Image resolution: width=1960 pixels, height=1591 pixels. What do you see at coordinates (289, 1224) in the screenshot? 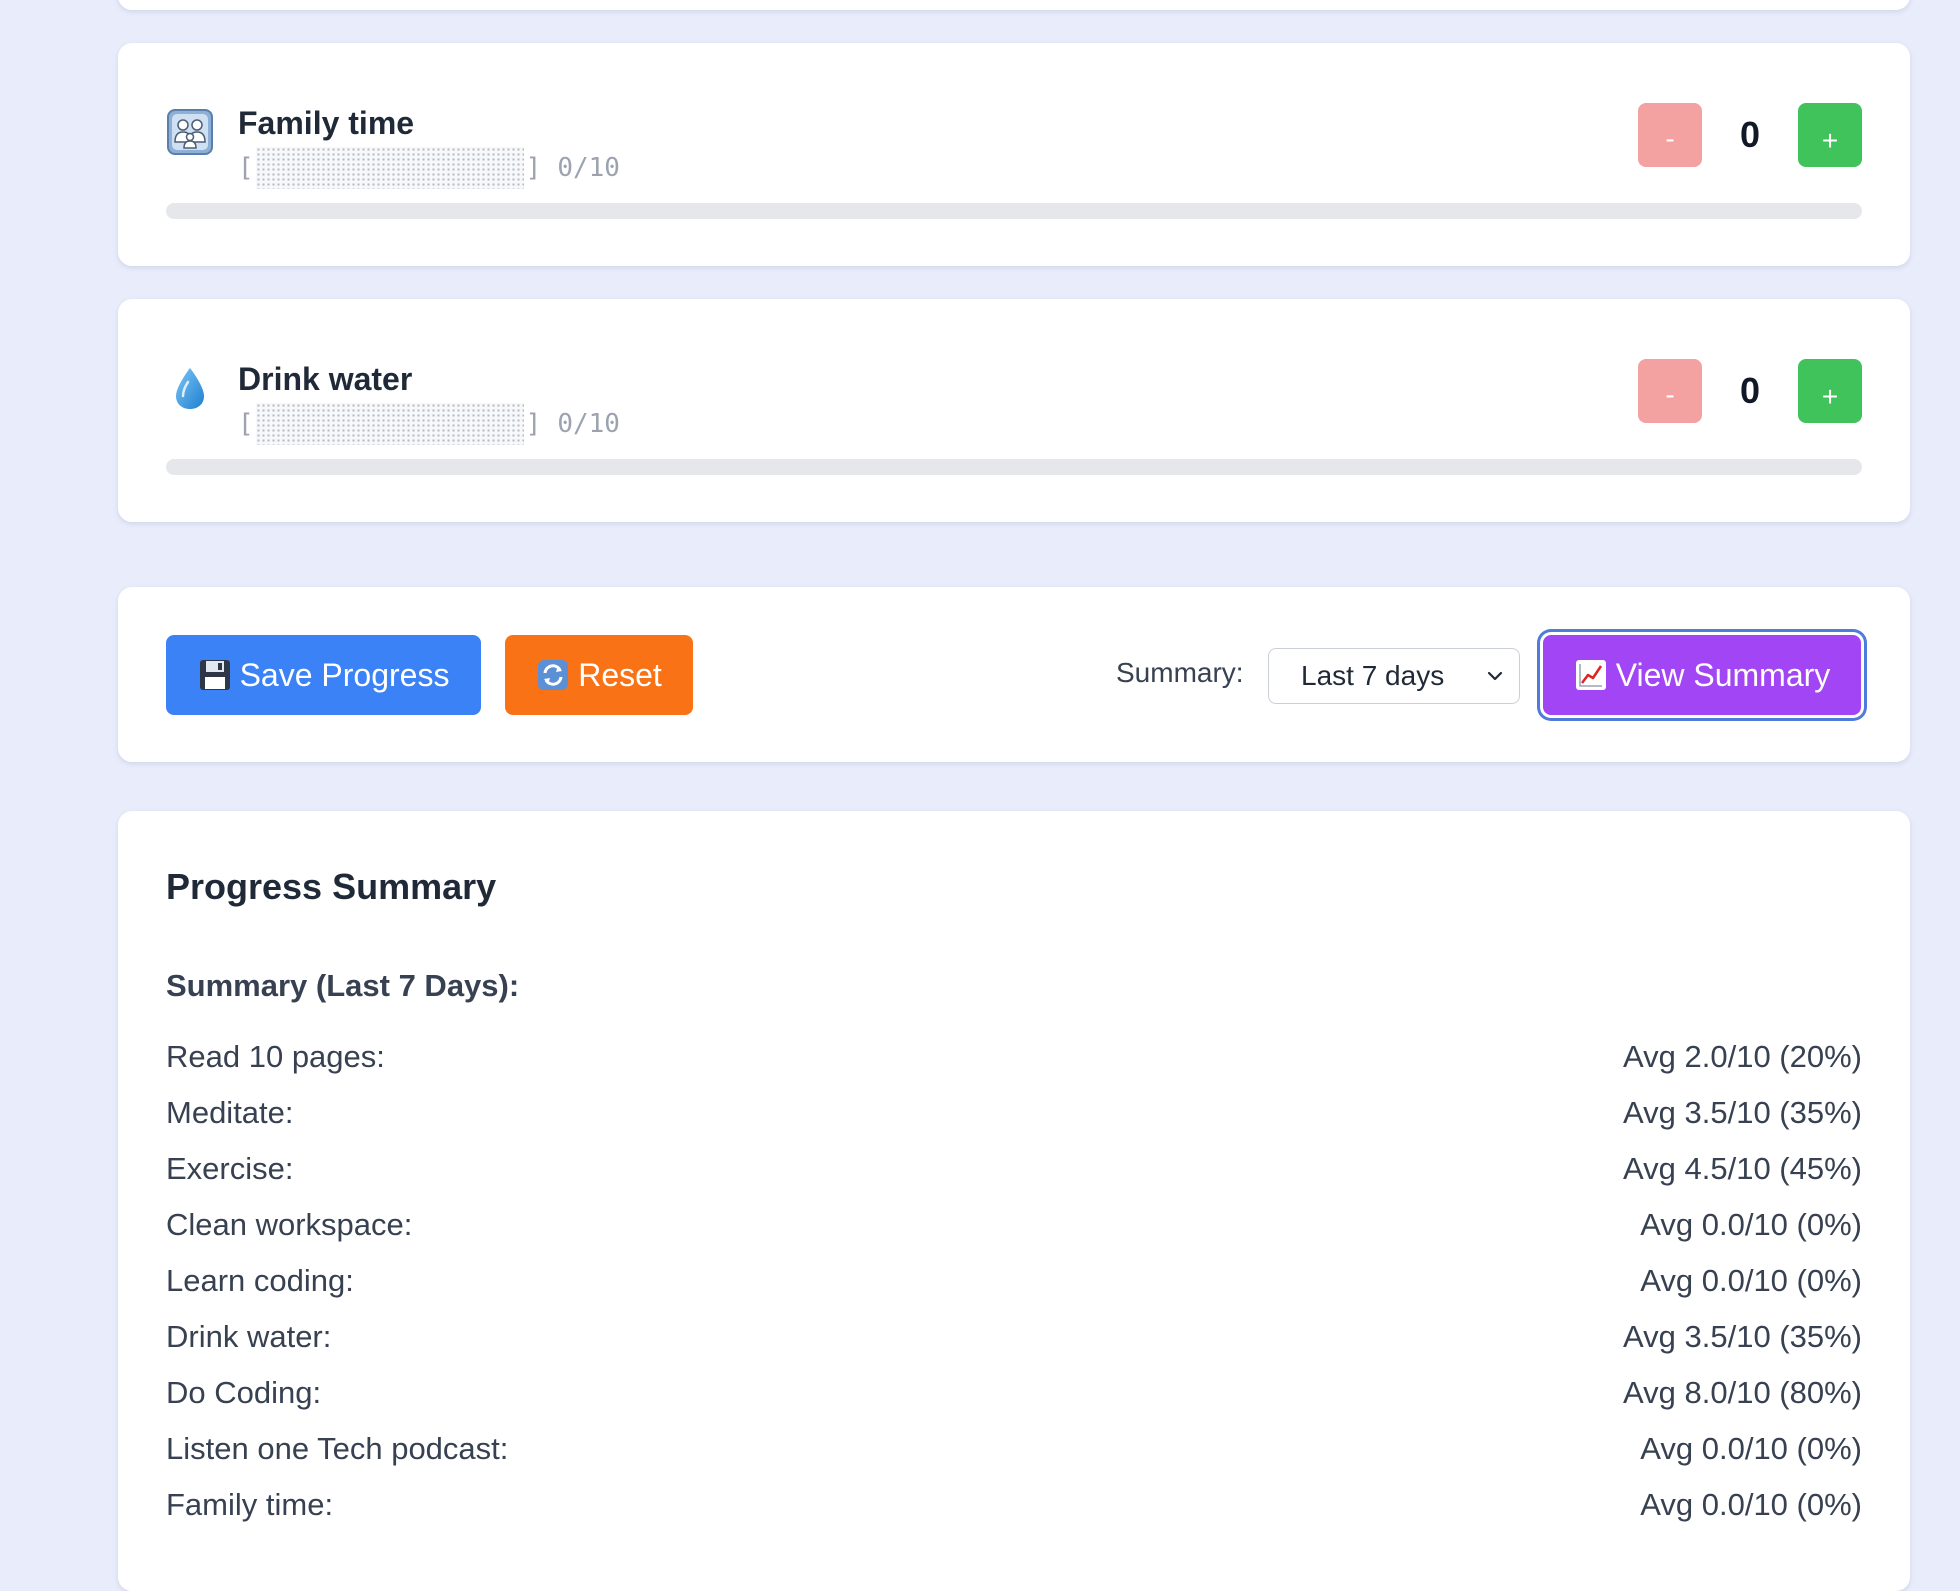
I see `summary-row-label: Clean workspace:` at bounding box center [289, 1224].